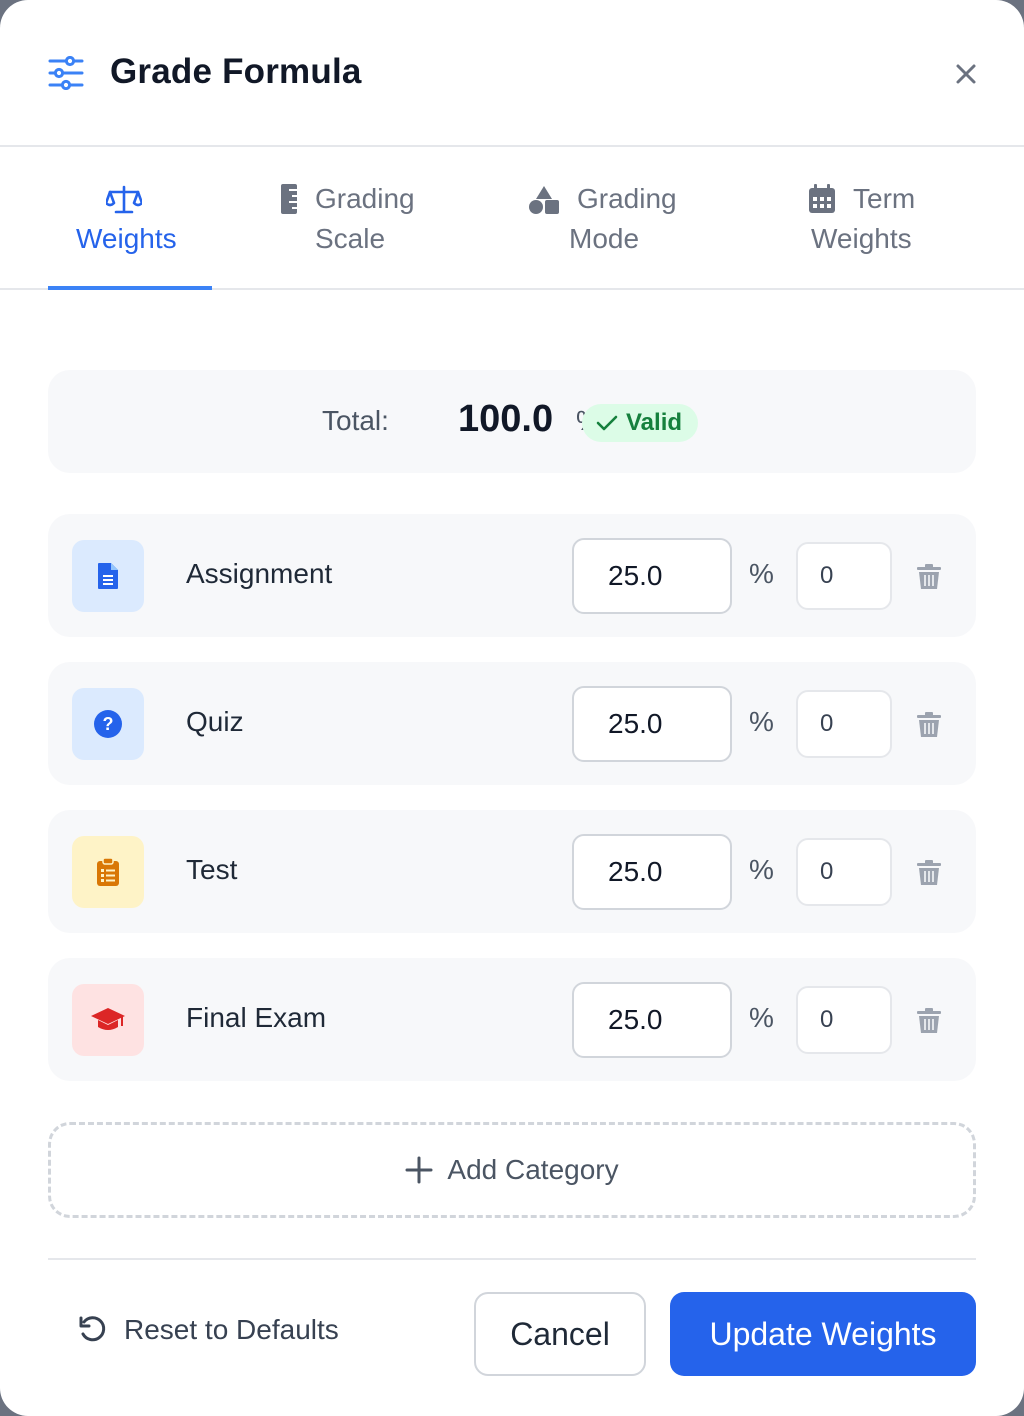 The image size is (1024, 1416). What do you see at coordinates (604, 238) in the screenshot?
I see `tab-grading-mode-line2: Mode` at bounding box center [604, 238].